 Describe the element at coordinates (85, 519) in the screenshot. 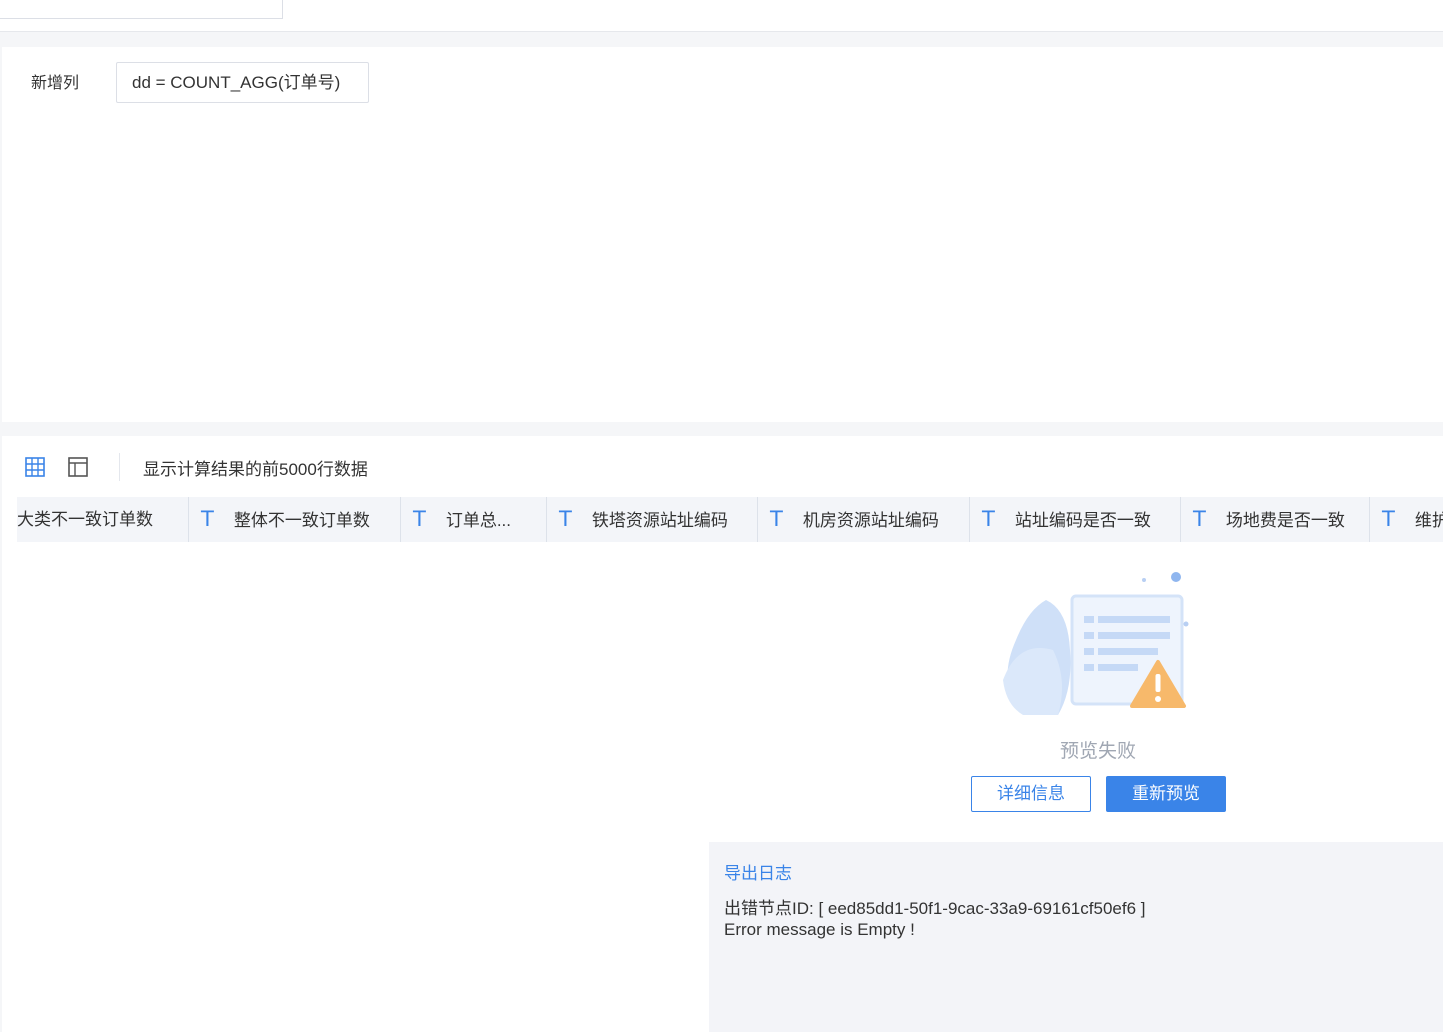

I see `column-label: 大类不一致订单数` at that location.